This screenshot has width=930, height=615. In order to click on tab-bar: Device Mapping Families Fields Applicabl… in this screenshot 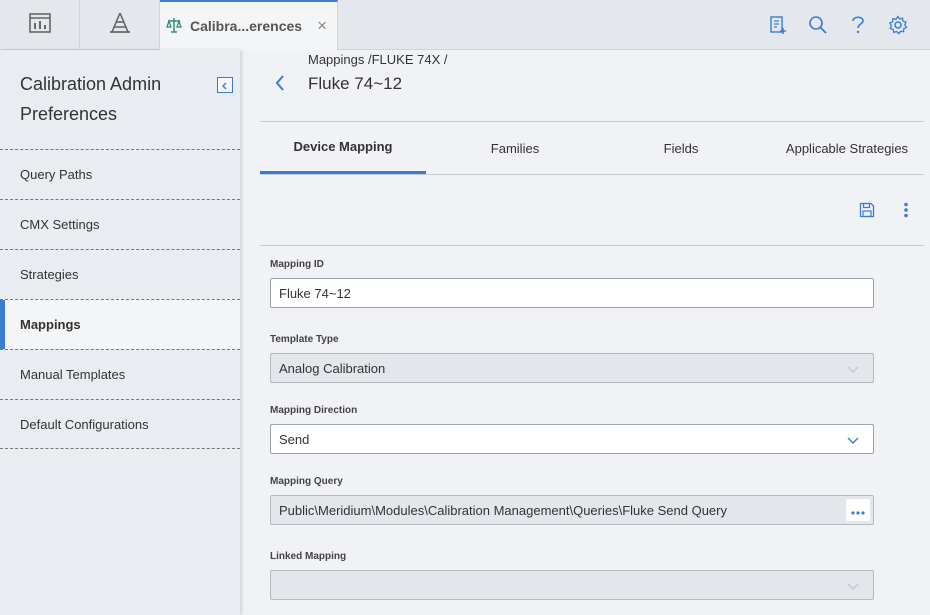, I will do `click(592, 148)`.